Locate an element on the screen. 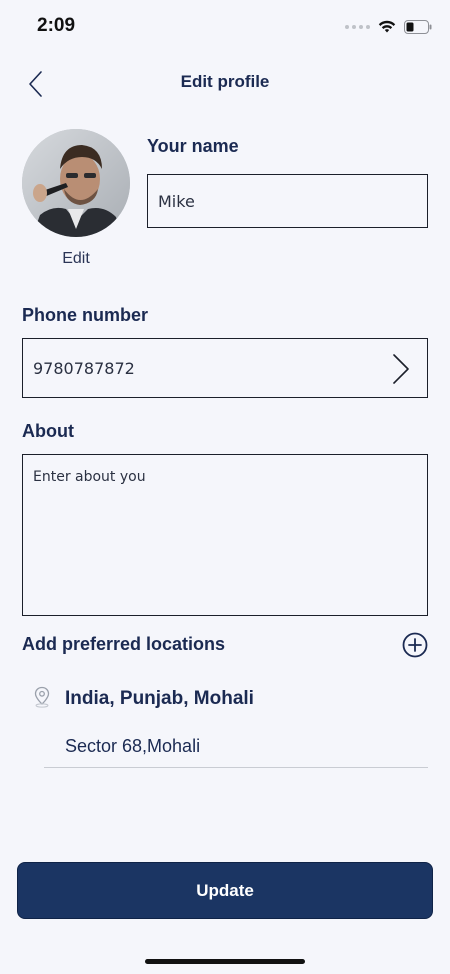 Image resolution: width=450 pixels, height=974 pixels. name-value: Mike is located at coordinates (176, 201).